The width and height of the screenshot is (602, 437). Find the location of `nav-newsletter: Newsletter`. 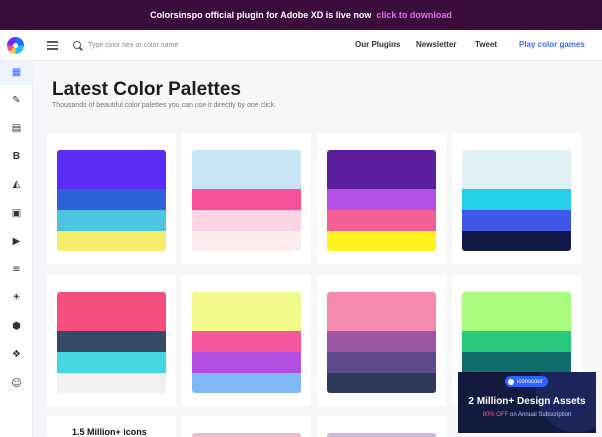

nav-newsletter: Newsletter is located at coordinates (436, 44).